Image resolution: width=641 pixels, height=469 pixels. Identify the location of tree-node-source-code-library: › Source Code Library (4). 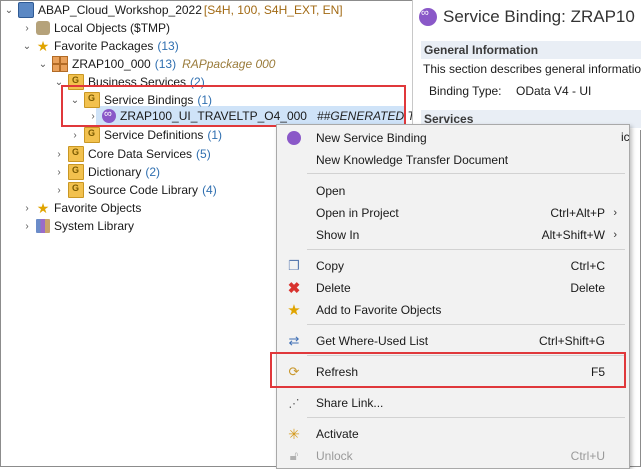
(135, 190).